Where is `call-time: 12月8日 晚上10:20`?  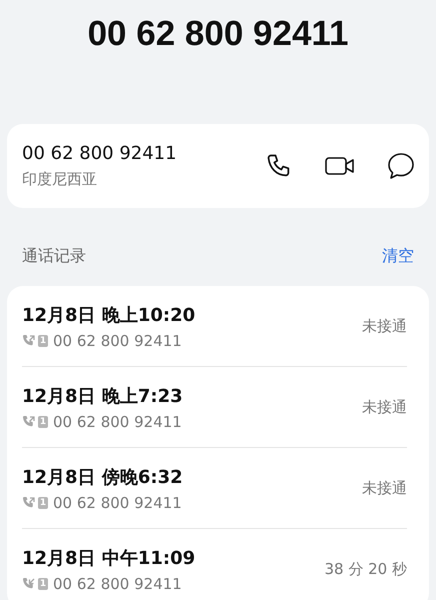
call-time: 12月8日 晚上10:20 is located at coordinates (109, 315).